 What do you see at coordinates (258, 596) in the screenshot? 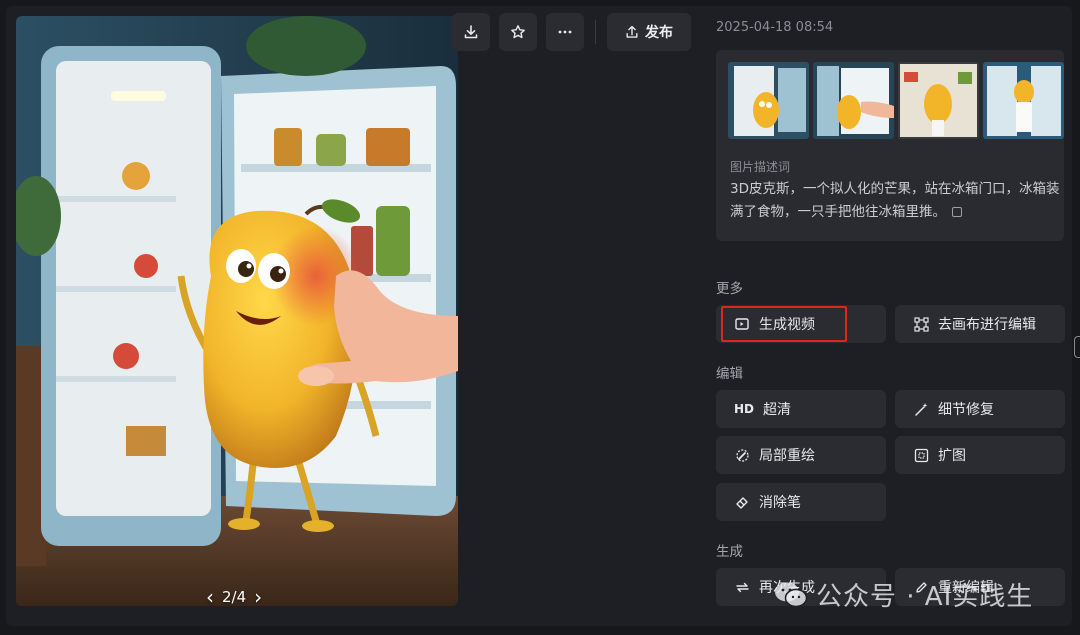
I see `next-image-icon: ›` at bounding box center [258, 596].